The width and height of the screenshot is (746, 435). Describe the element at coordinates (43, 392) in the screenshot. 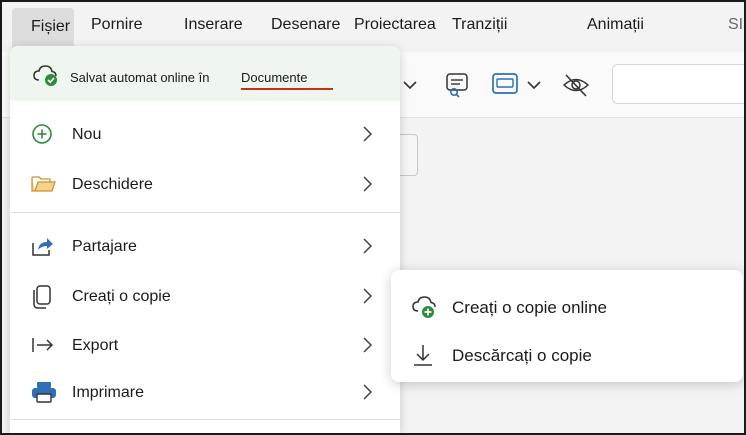

I see `printer-icon` at that location.